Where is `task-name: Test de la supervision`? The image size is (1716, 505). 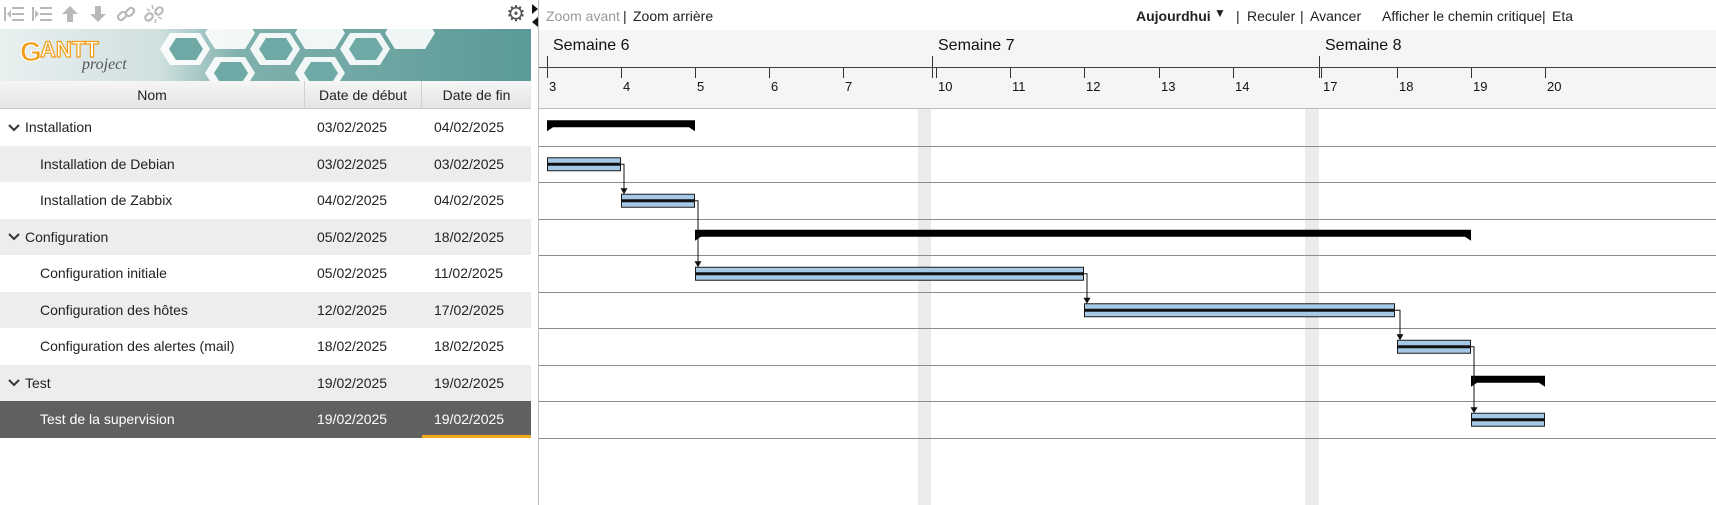 task-name: Test de la supervision is located at coordinates (107, 419).